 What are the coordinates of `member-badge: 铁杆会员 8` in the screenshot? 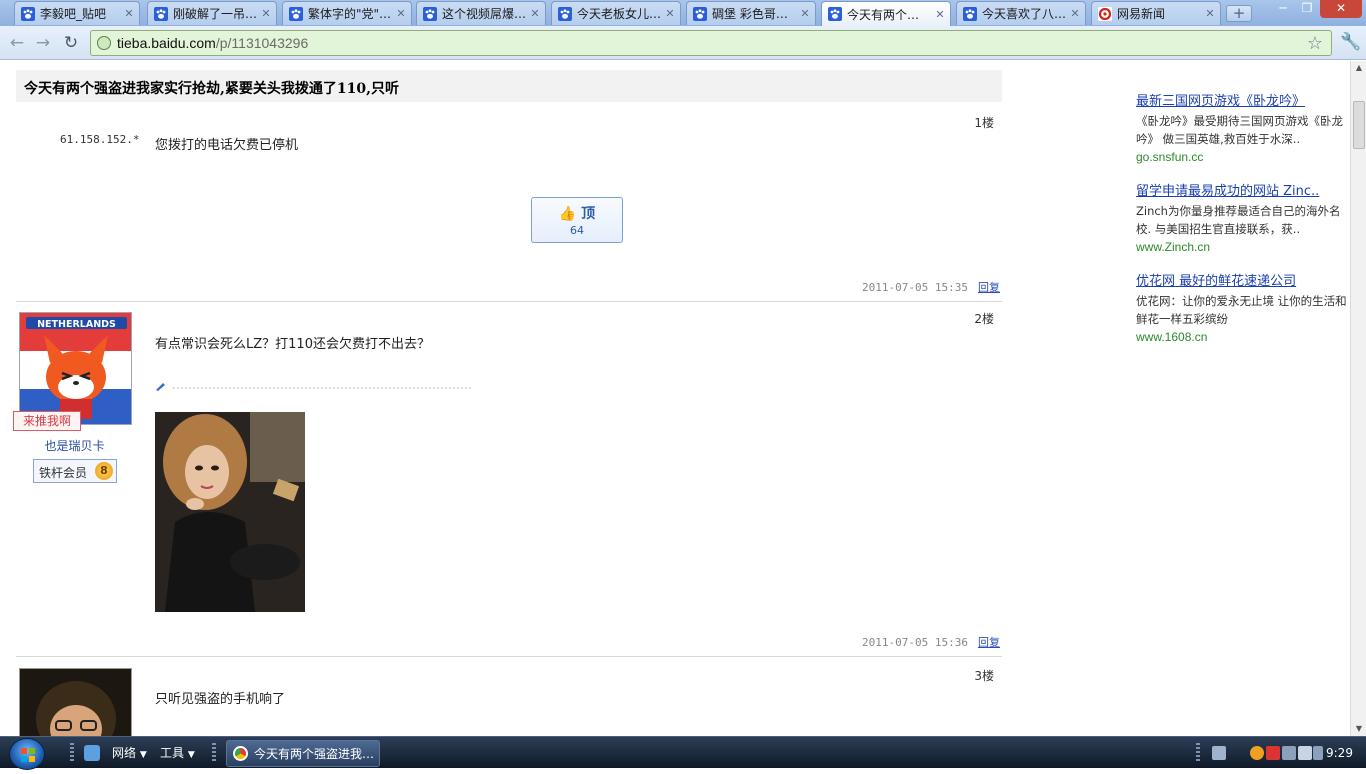 It's located at (75, 471).